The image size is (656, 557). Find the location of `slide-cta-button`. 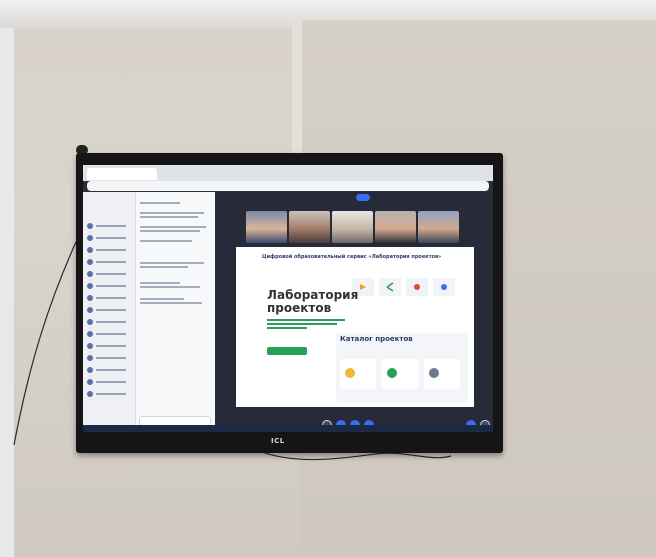

slide-cta-button is located at coordinates (287, 351).